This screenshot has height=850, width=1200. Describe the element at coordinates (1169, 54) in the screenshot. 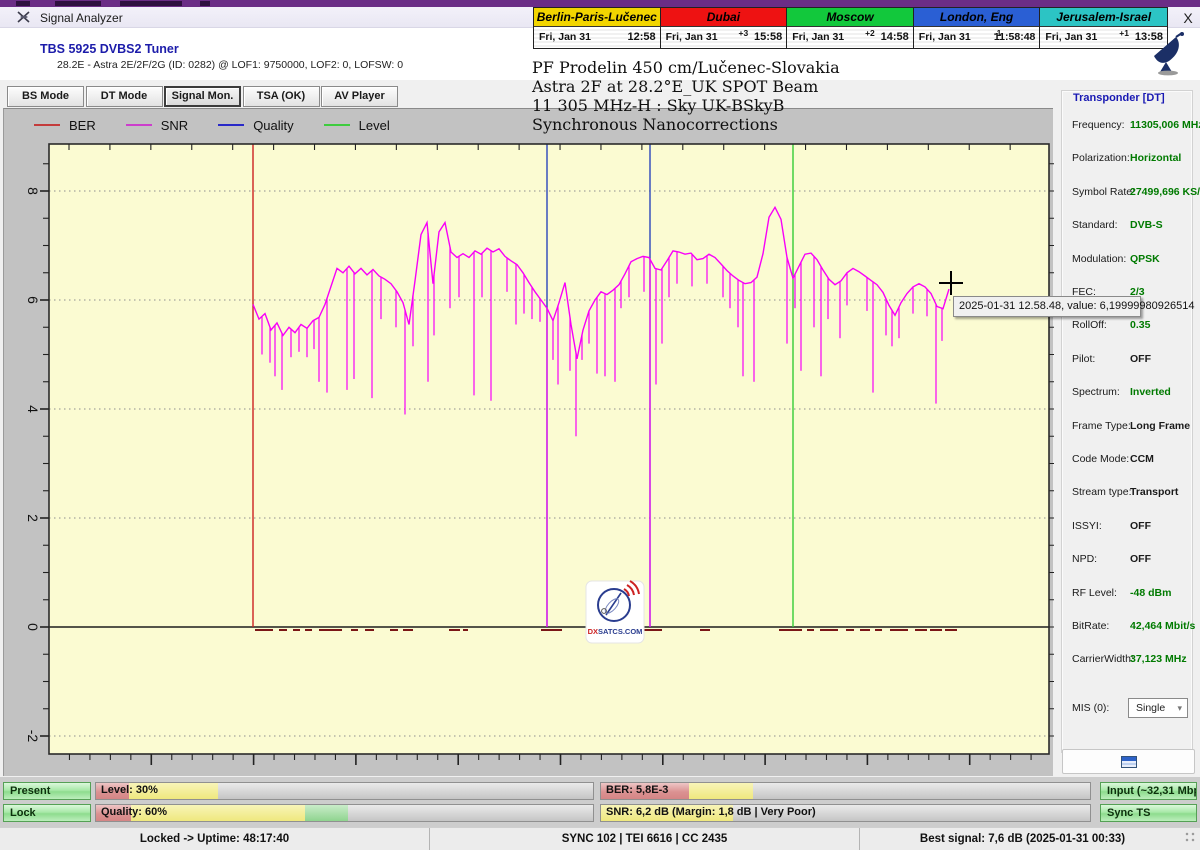

I see `satellite-dish-icon` at that location.